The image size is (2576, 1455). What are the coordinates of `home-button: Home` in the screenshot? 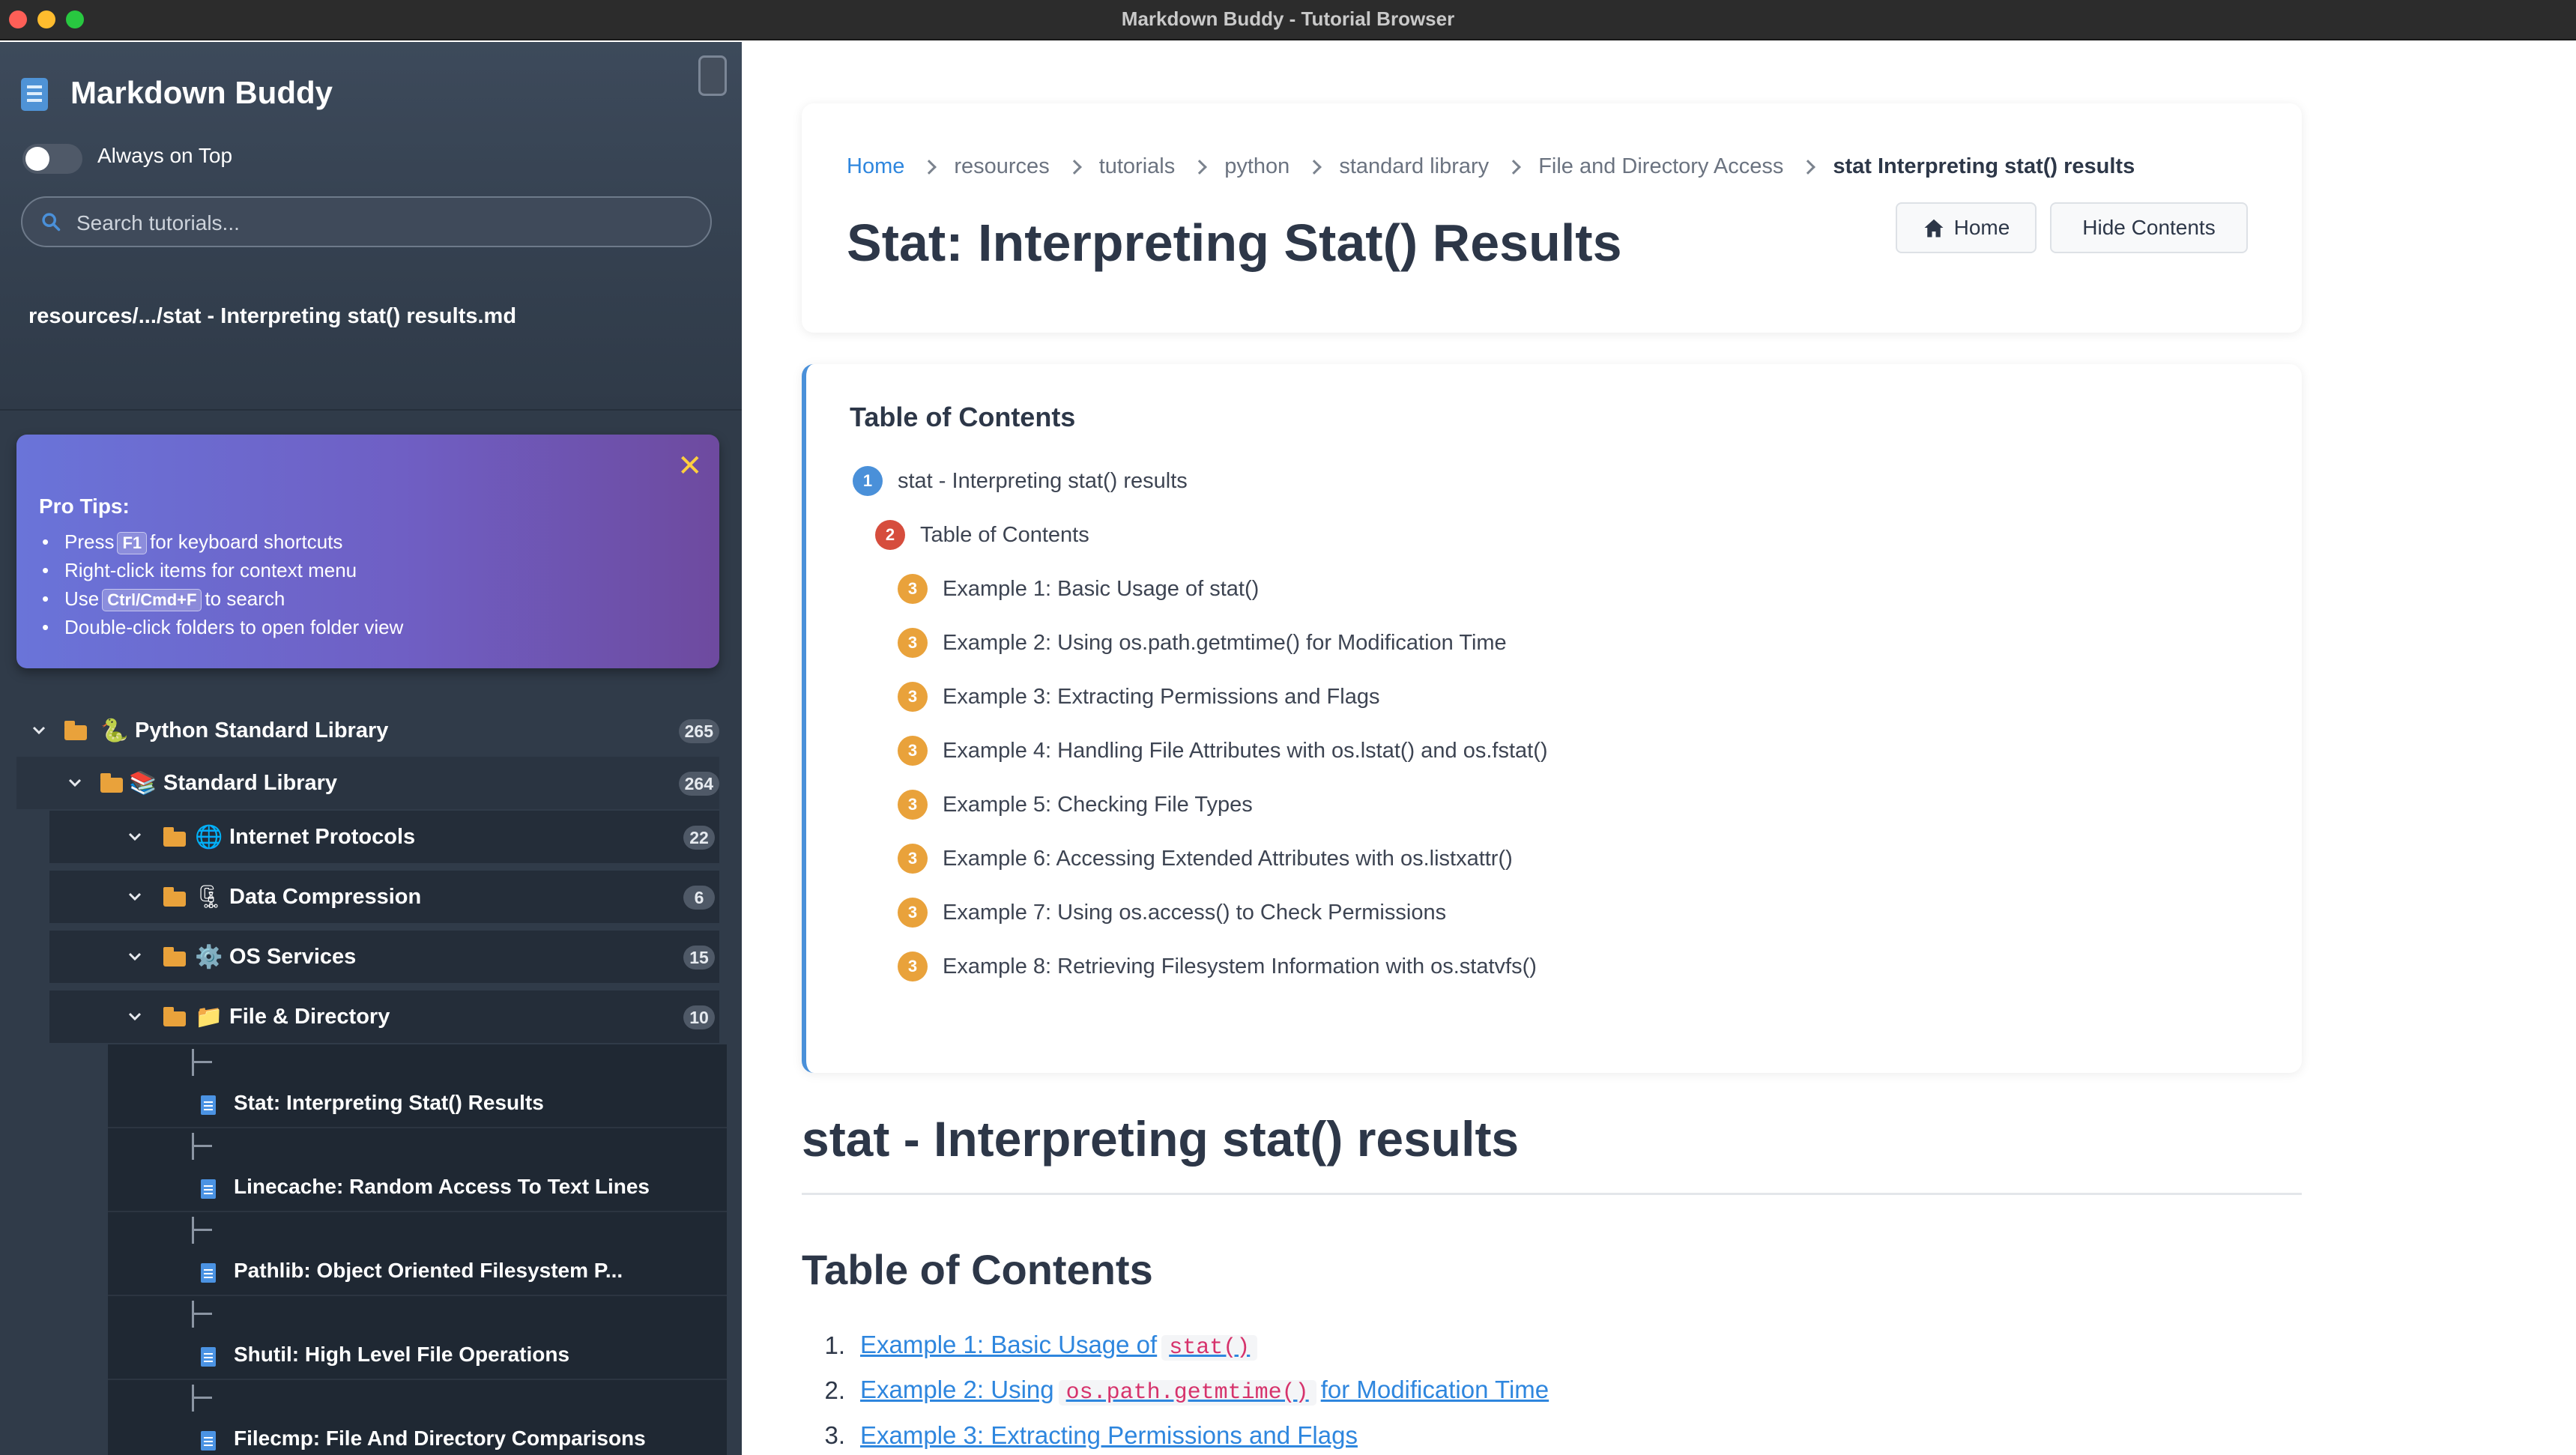 It's located at (1966, 227).